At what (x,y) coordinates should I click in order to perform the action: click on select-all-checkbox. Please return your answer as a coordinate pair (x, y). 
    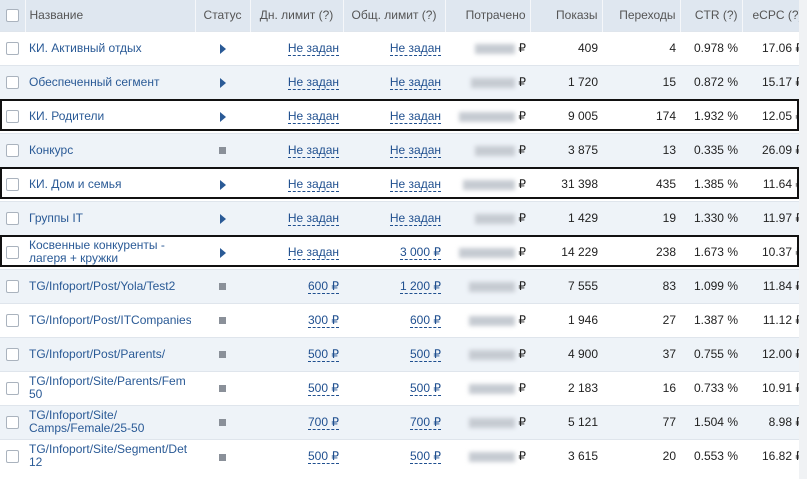
    Looking at the image, I should click on (12, 16).